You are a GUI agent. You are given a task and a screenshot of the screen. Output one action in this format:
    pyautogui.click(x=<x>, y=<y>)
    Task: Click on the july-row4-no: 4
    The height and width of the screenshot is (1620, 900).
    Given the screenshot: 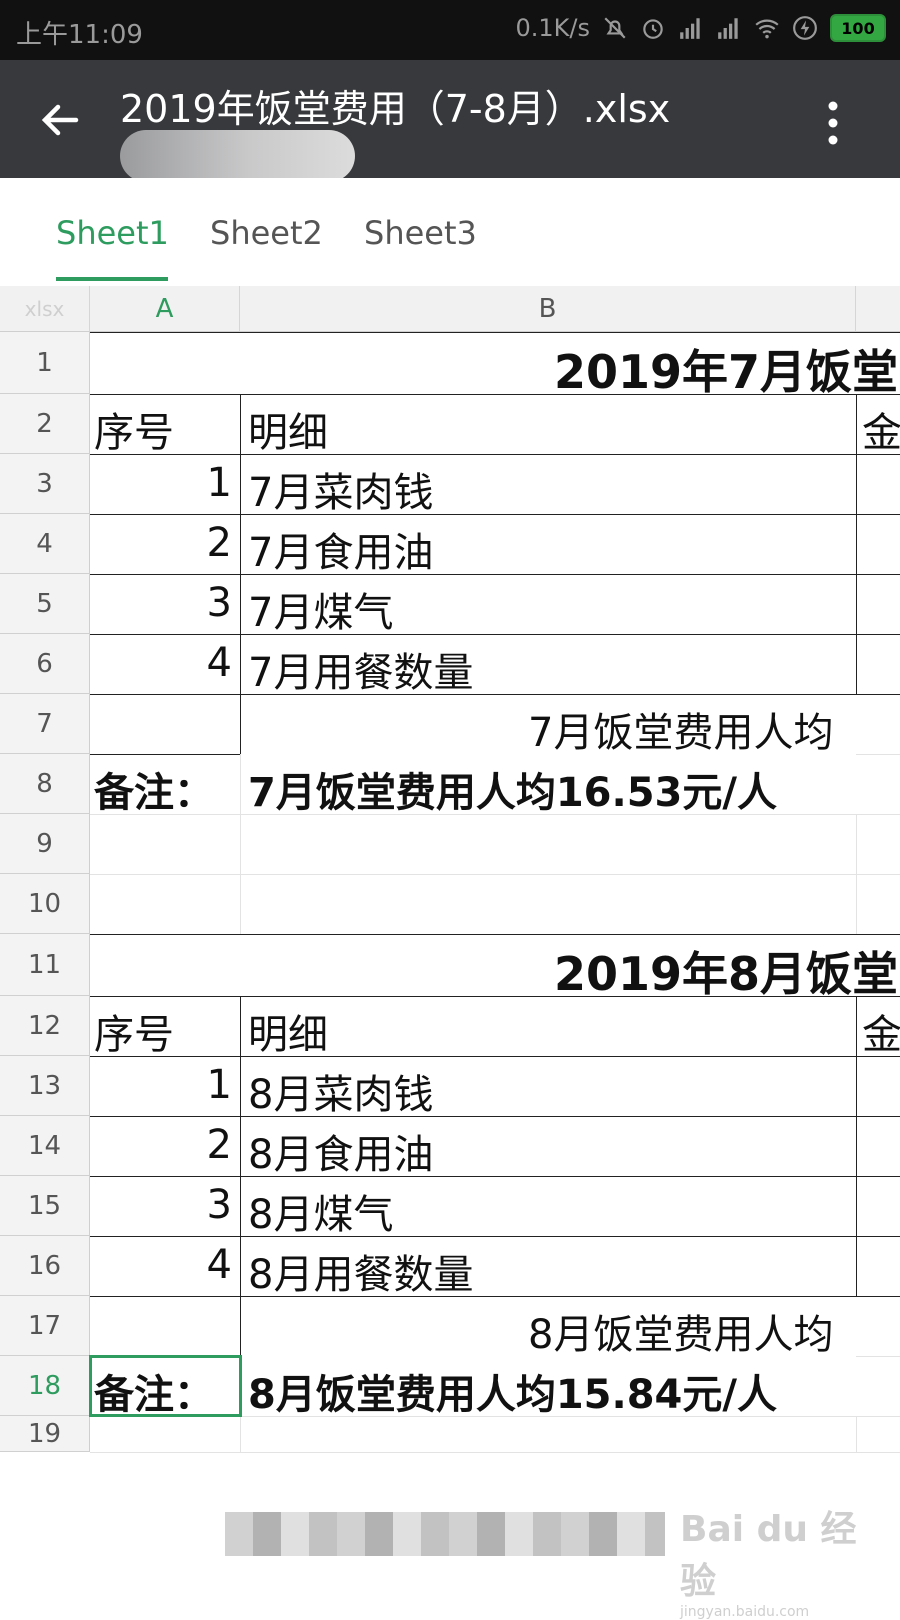 What is the action you would take?
    pyautogui.click(x=219, y=663)
    